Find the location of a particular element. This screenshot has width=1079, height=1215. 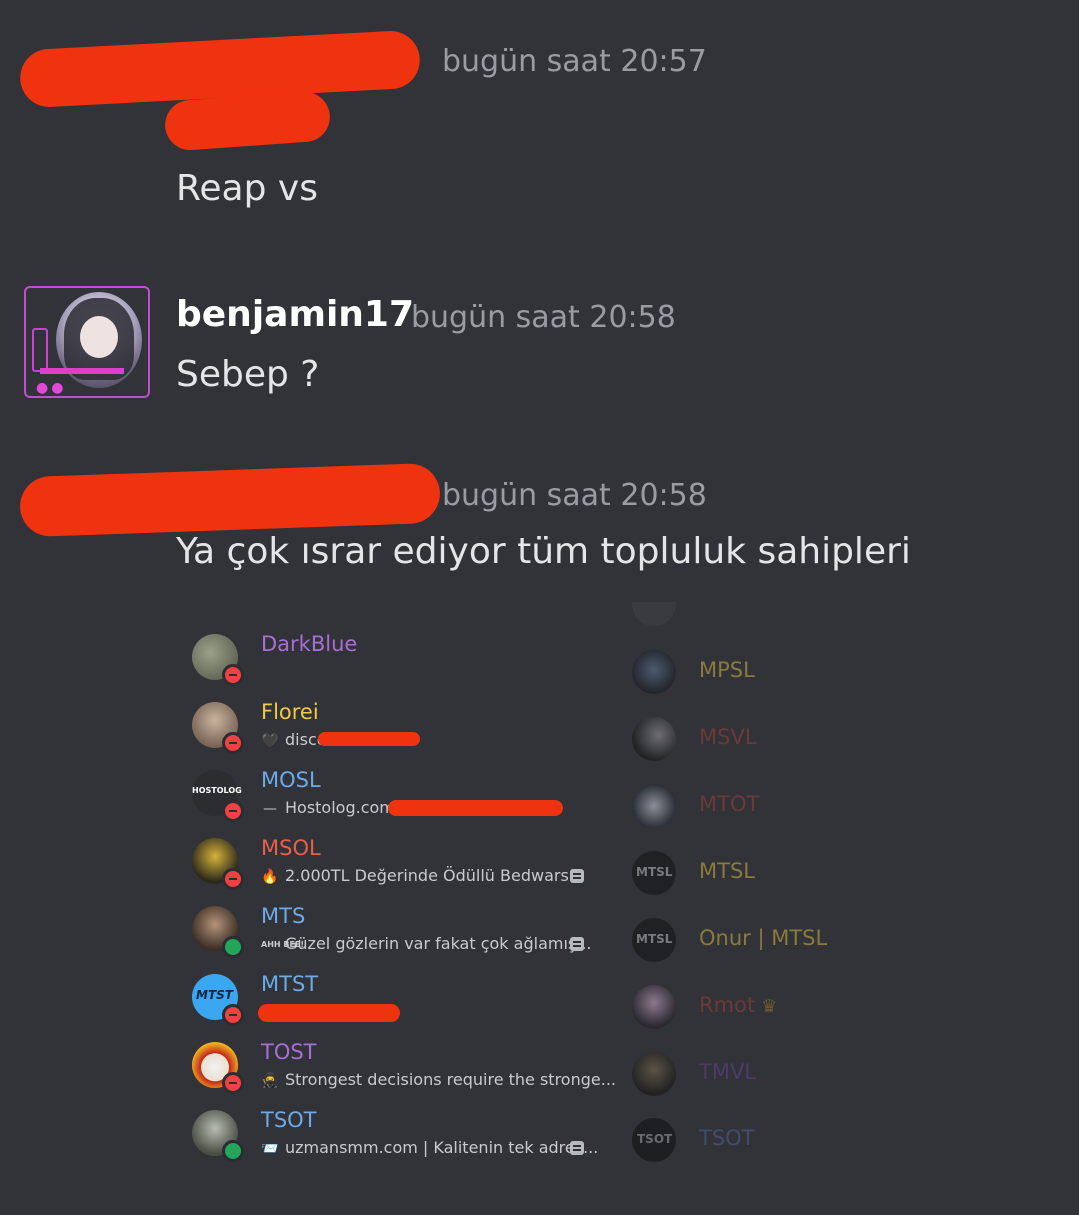

member-name: TMVL is located at coordinates (728, 1072).